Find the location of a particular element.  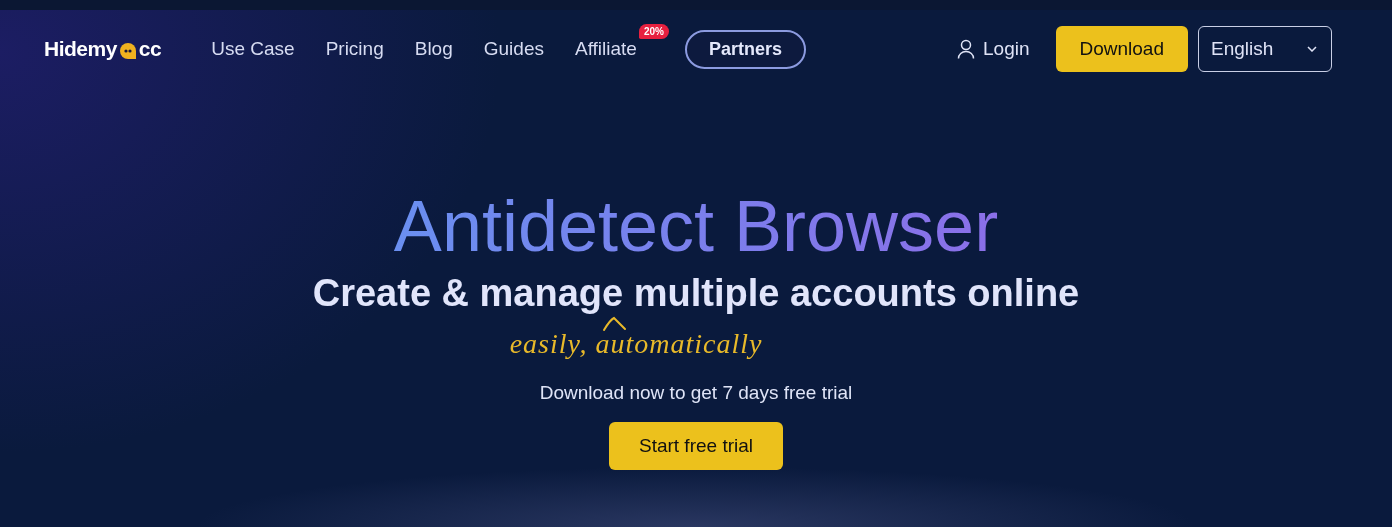

trial-note: Download now to get 7 days free trial is located at coordinates (696, 393).